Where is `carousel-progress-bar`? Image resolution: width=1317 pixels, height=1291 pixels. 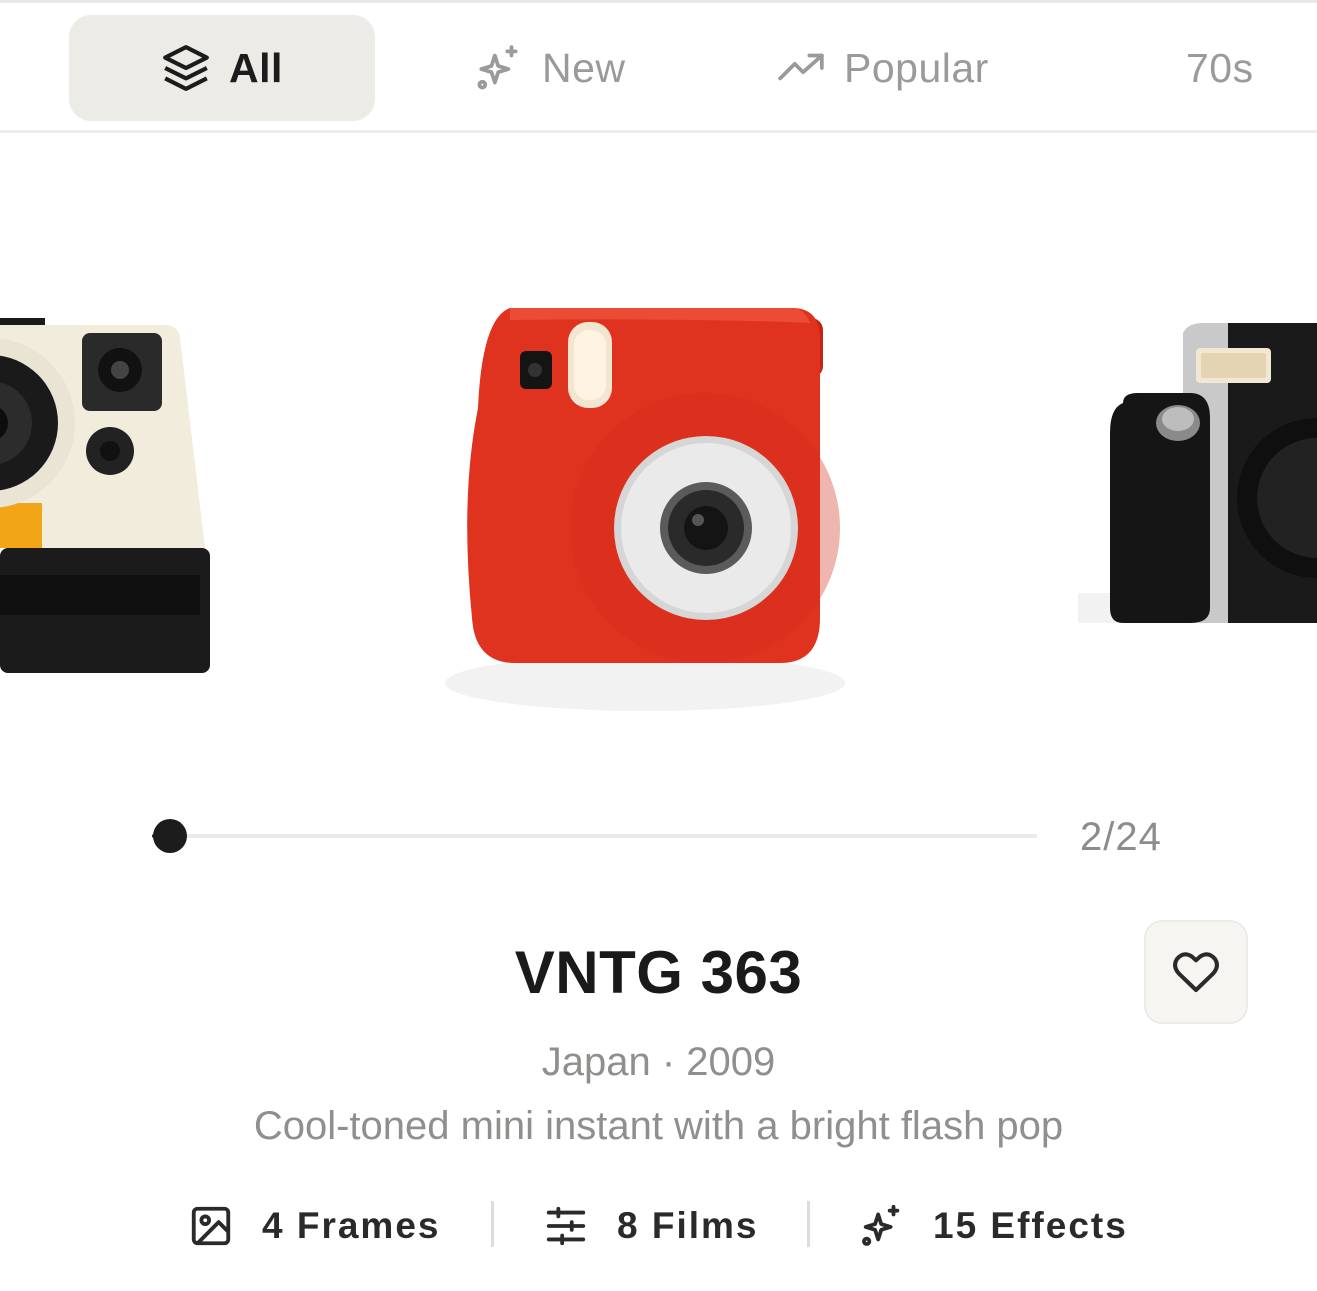
carousel-progress-bar is located at coordinates (594, 836).